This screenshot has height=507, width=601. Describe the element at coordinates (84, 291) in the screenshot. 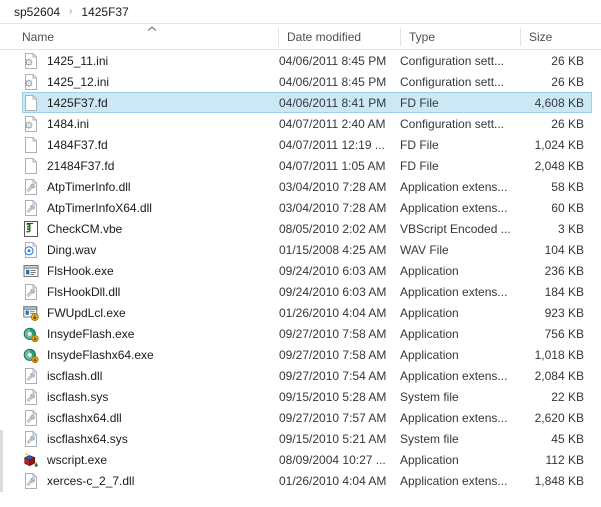

I see `file-name-label: FlsHookDll.dll` at that location.